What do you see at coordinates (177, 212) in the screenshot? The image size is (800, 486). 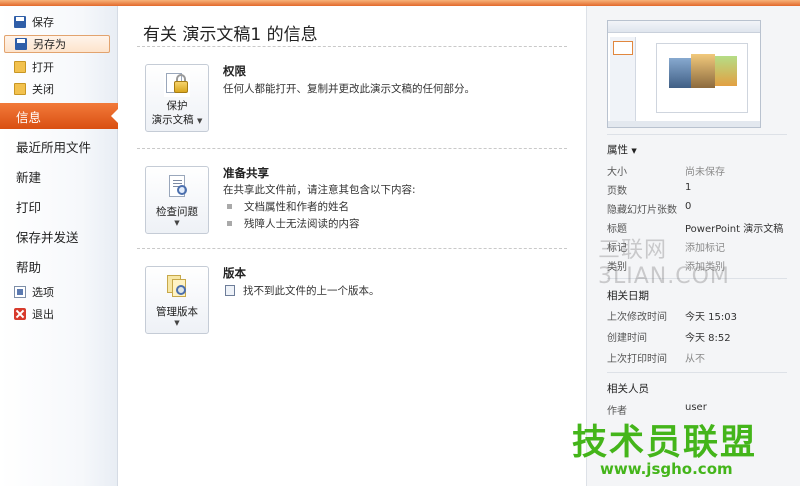 I see `button-label: 检查问题` at bounding box center [177, 212].